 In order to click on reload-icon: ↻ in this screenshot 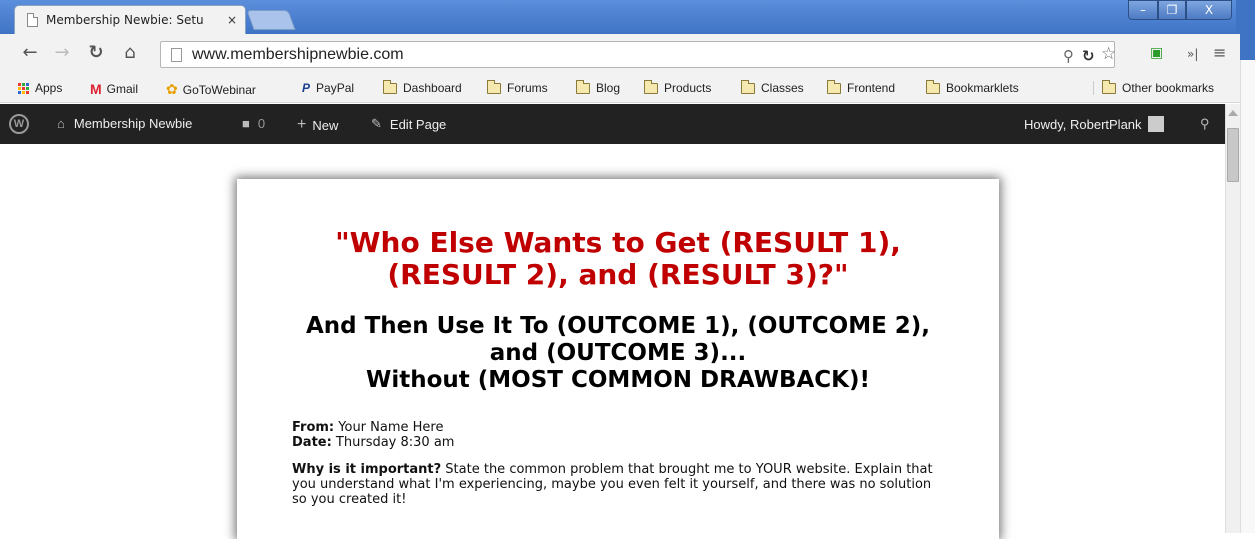, I will do `click(96, 52)`.